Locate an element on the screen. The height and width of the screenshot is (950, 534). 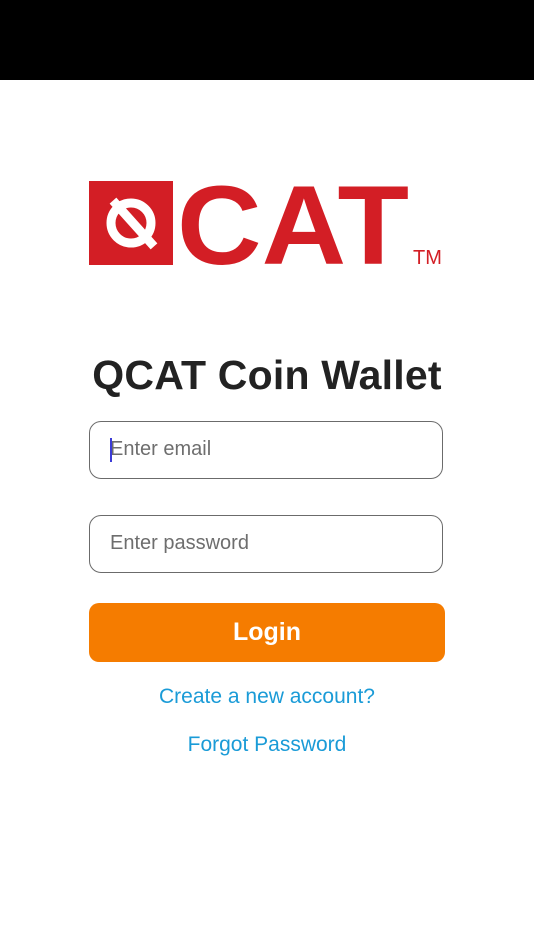
status-bar is located at coordinates (267, 40).